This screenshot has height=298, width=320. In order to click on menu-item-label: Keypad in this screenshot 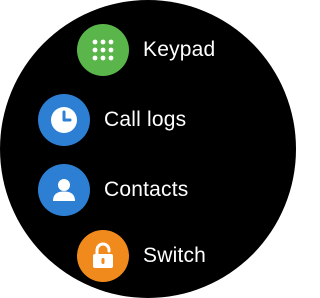, I will do `click(179, 49)`.